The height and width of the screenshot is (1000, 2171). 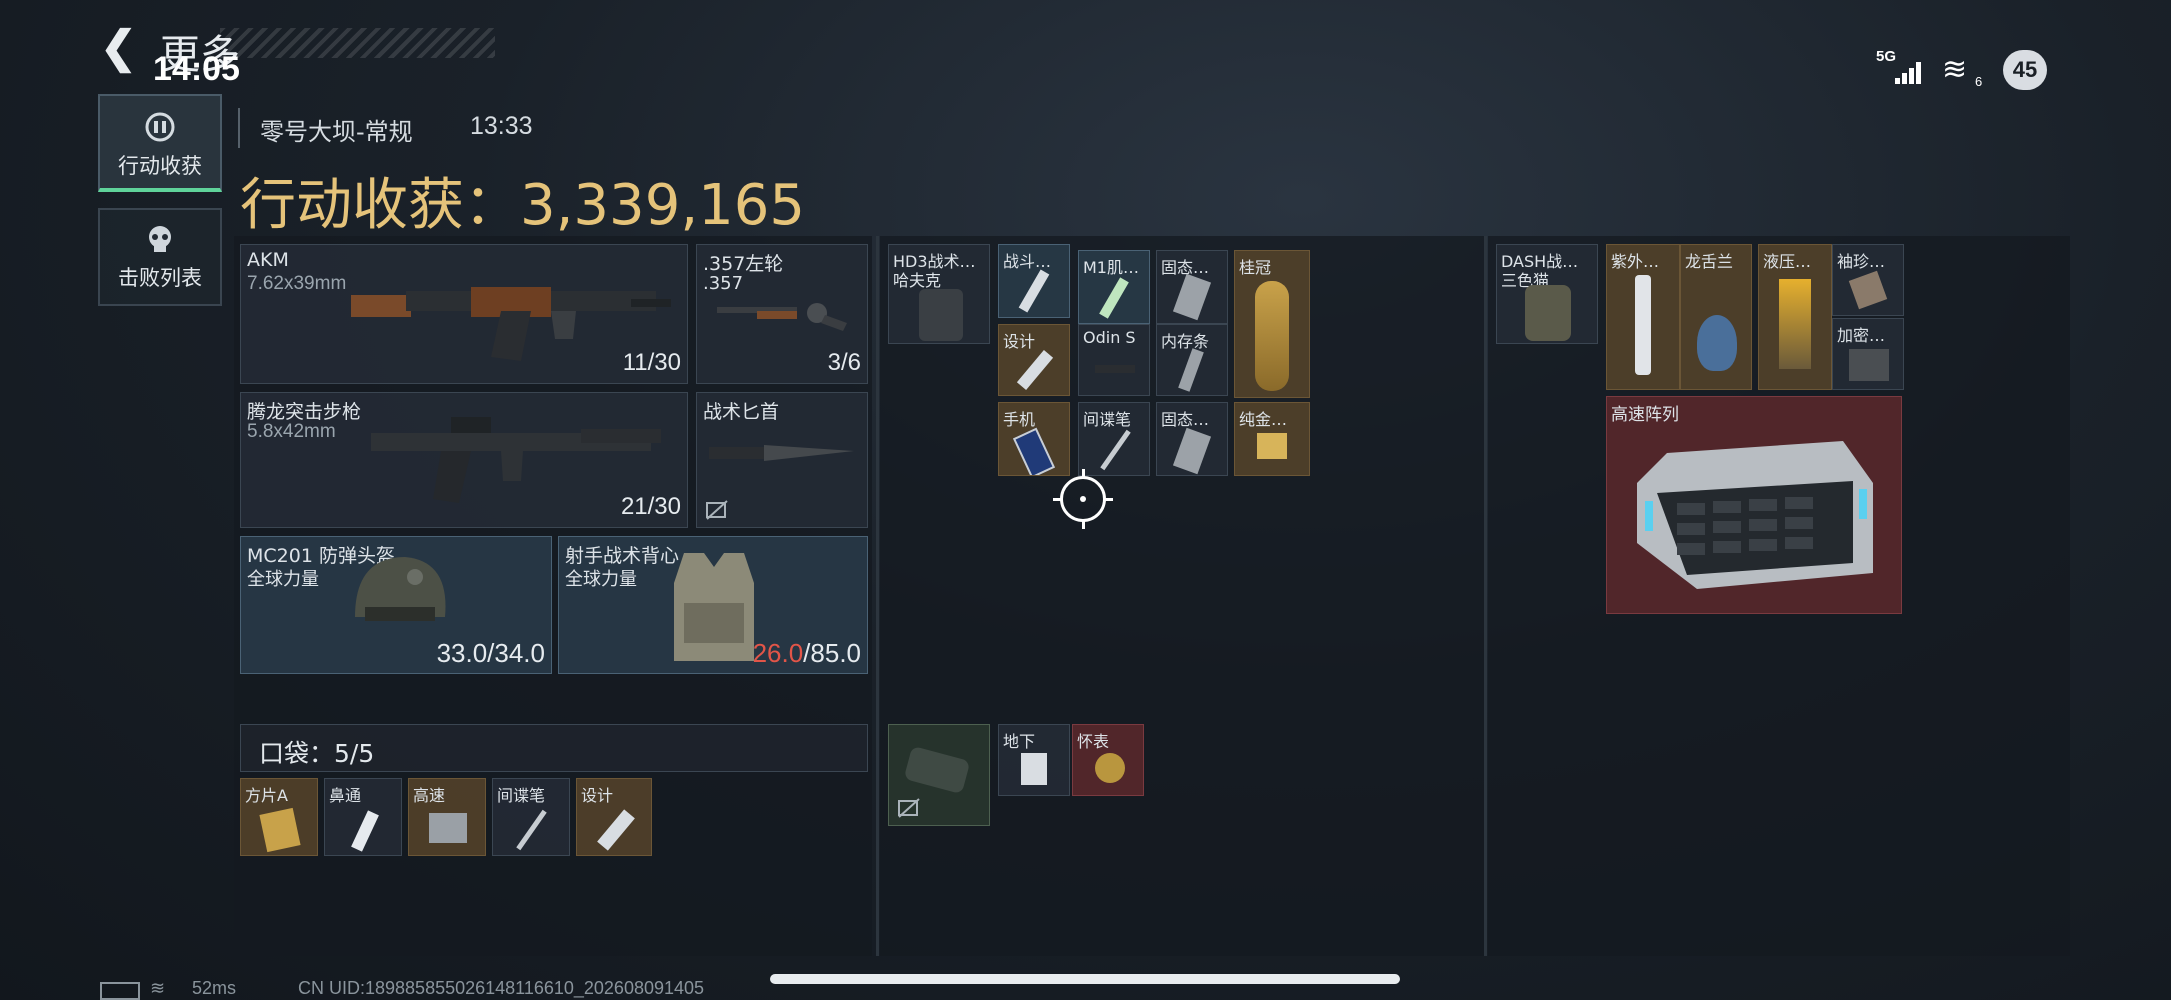 What do you see at coordinates (291, 431) in the screenshot?
I see `weapon-caliber: 5.8x42mm` at bounding box center [291, 431].